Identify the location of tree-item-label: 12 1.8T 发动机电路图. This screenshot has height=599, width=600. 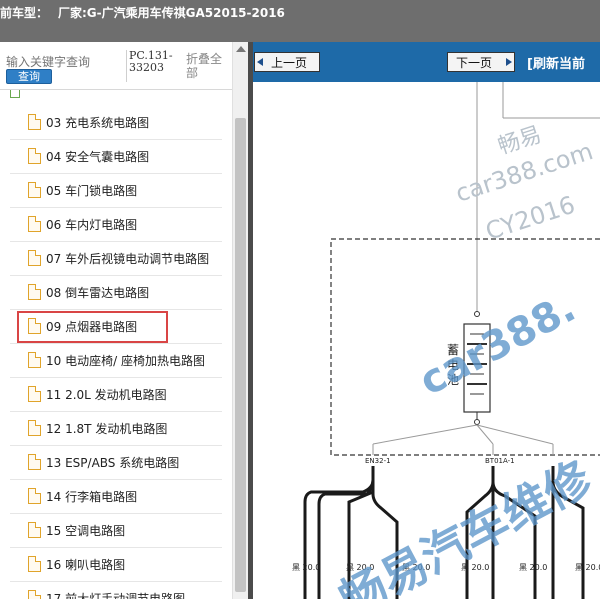
(107, 429).